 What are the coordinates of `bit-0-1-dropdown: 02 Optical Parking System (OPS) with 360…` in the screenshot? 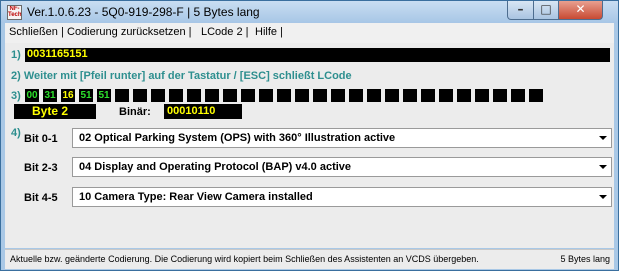 It's located at (342, 138).